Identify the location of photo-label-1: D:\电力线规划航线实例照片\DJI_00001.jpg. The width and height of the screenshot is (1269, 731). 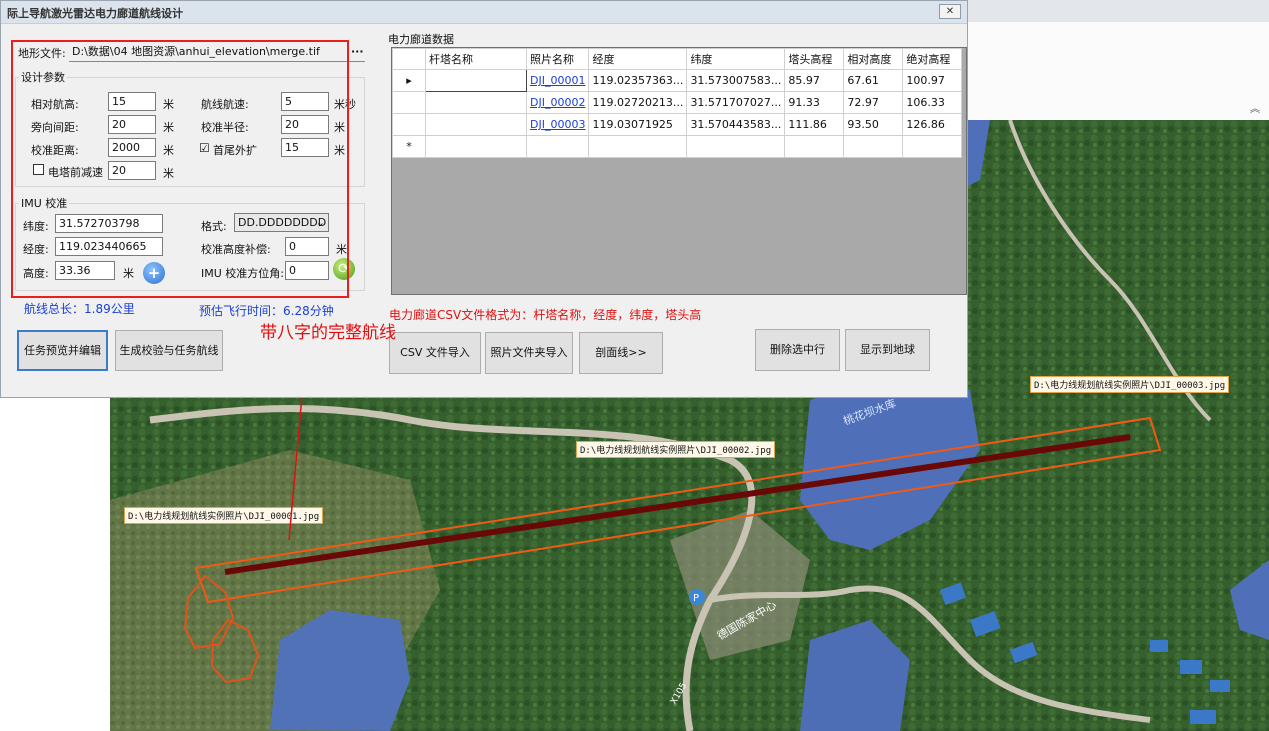
(224, 515).